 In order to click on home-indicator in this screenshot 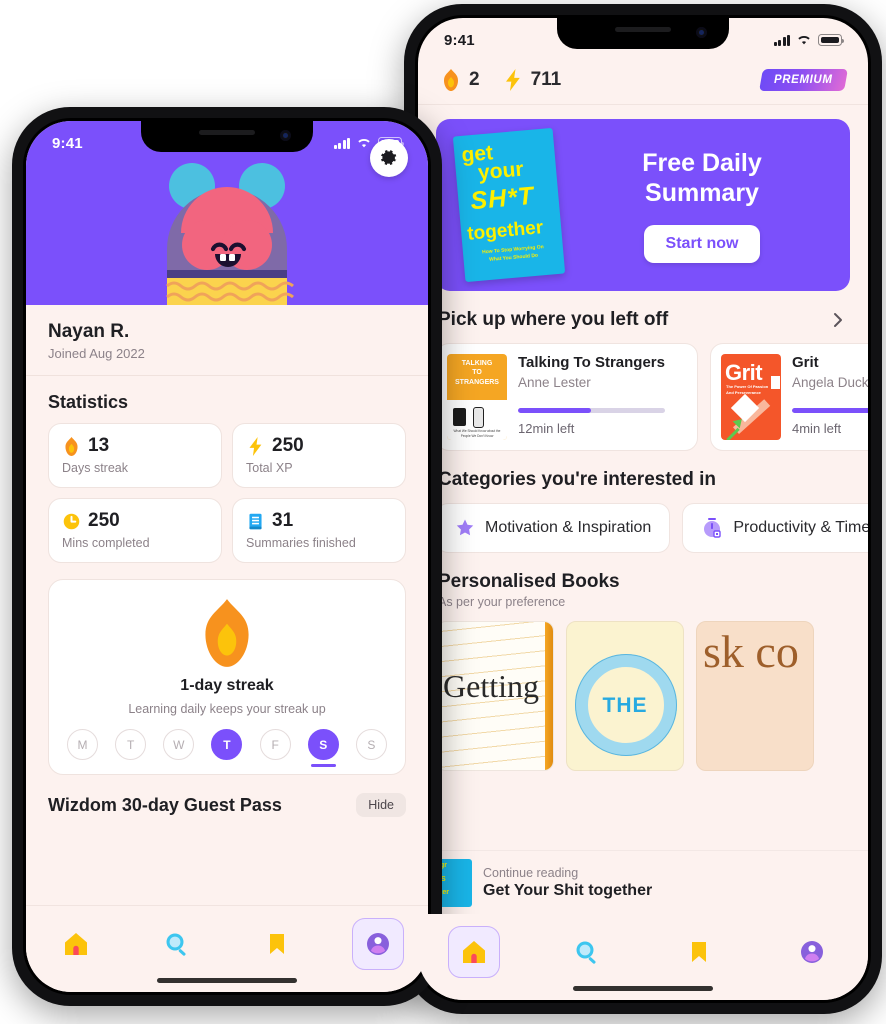, I will do `click(227, 980)`.